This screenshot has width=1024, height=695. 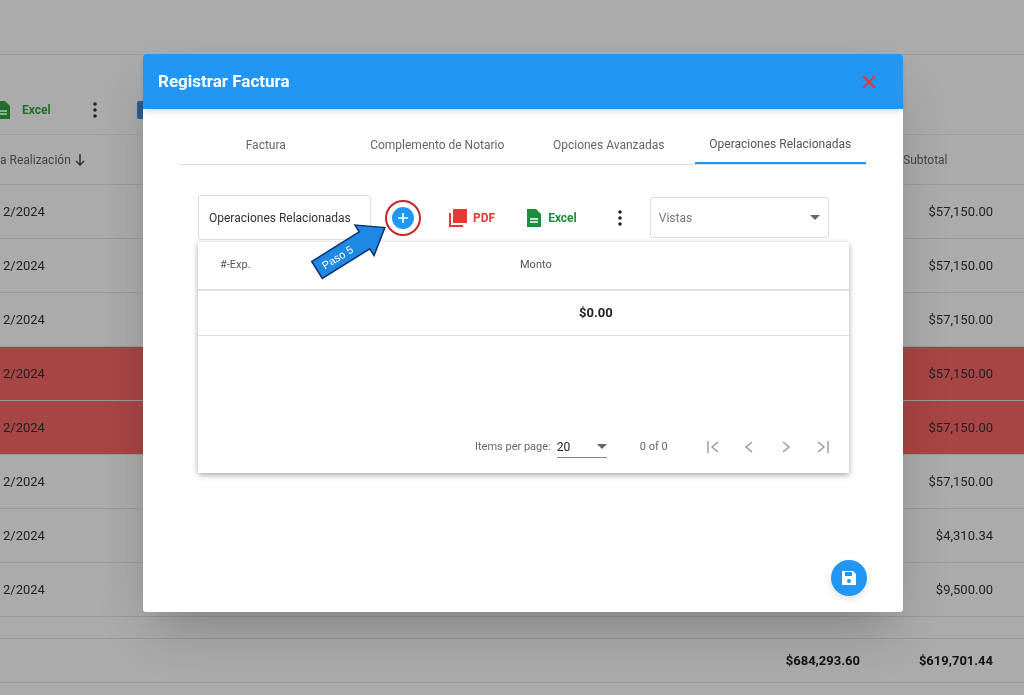 What do you see at coordinates (849, 578) in the screenshot?
I see `save-button` at bounding box center [849, 578].